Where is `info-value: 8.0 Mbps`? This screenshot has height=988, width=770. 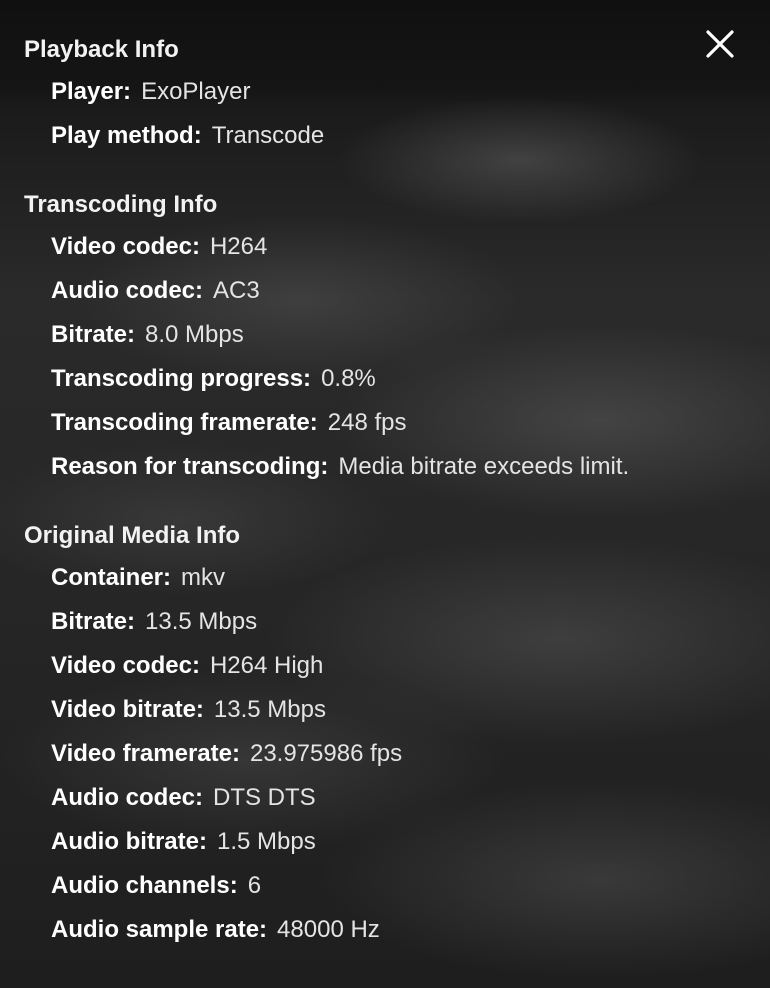
info-value: 8.0 Mbps is located at coordinates (194, 334).